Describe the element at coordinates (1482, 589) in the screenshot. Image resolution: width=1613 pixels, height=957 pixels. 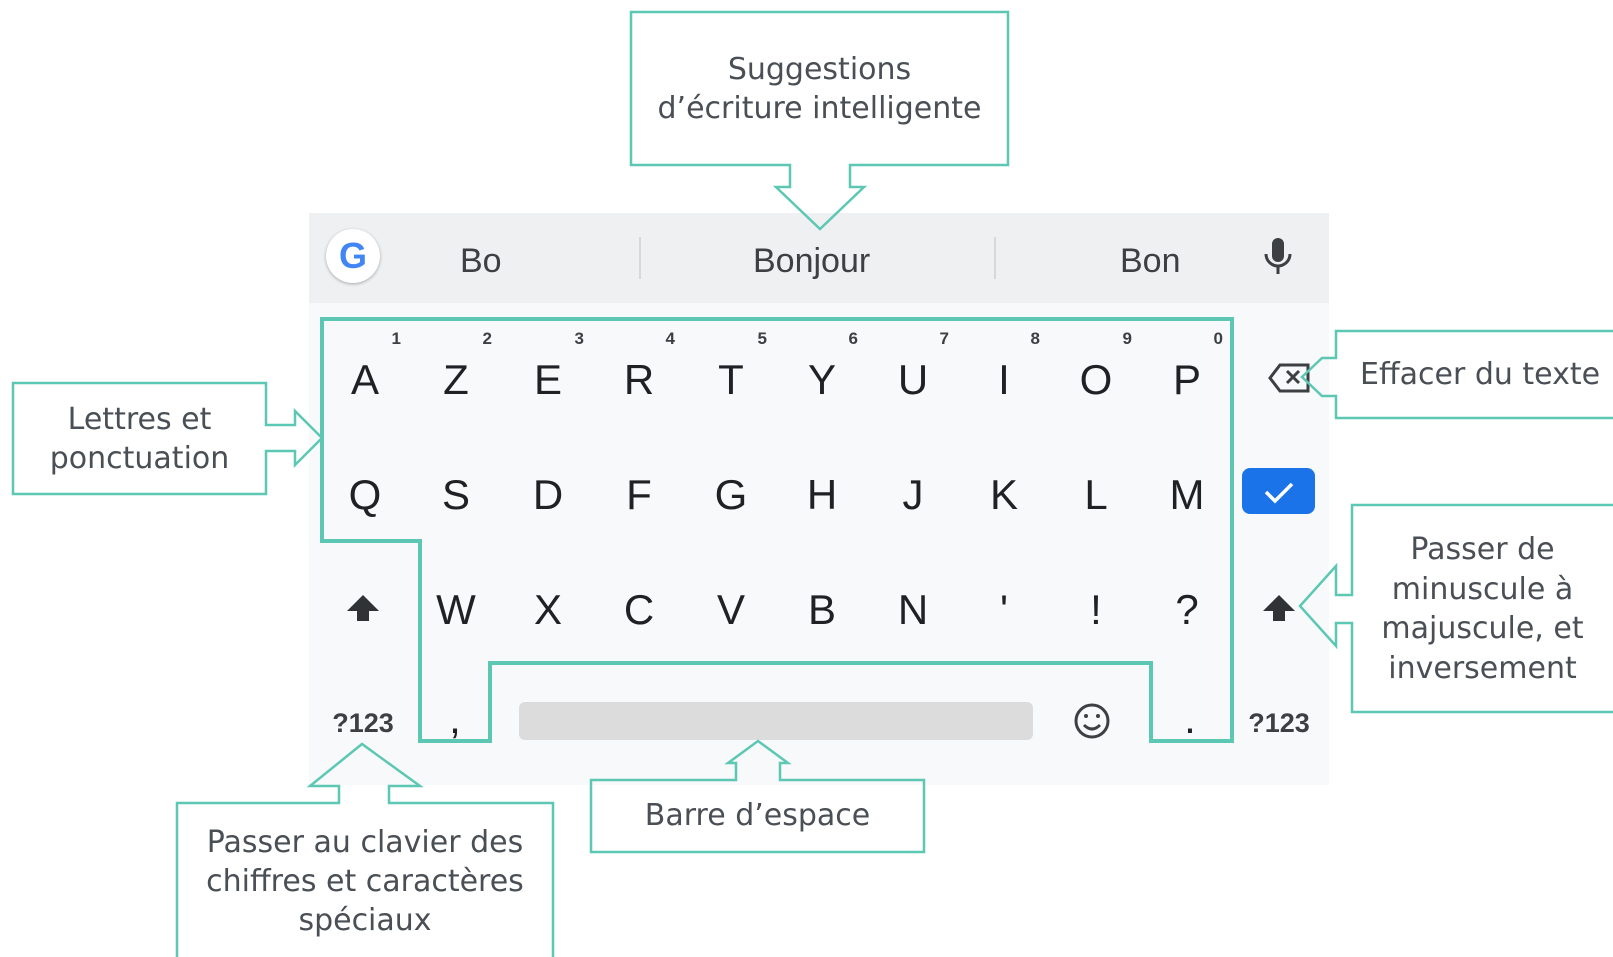
I see `callout-line: minuscule à` at that location.